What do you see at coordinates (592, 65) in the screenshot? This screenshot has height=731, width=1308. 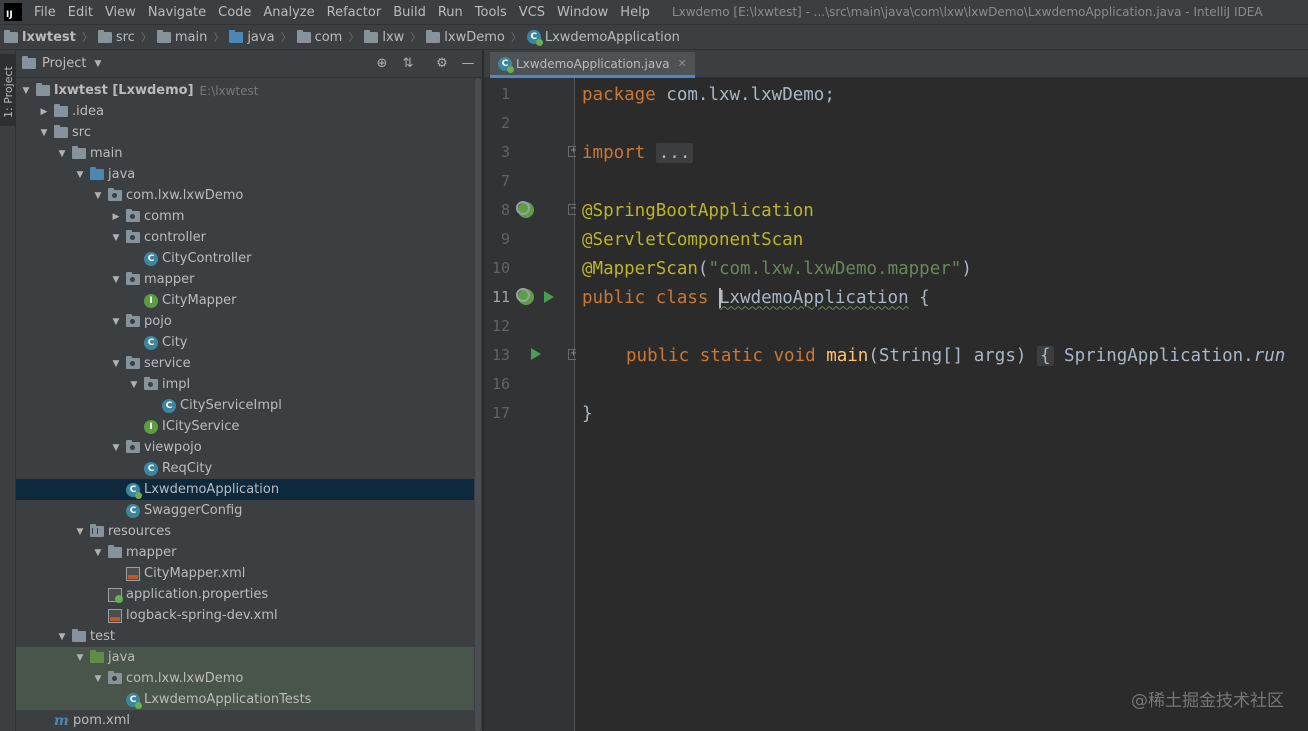 I see `editor-tab-lxwdemoapplication: C LxwdemoApplication.java ✕` at bounding box center [592, 65].